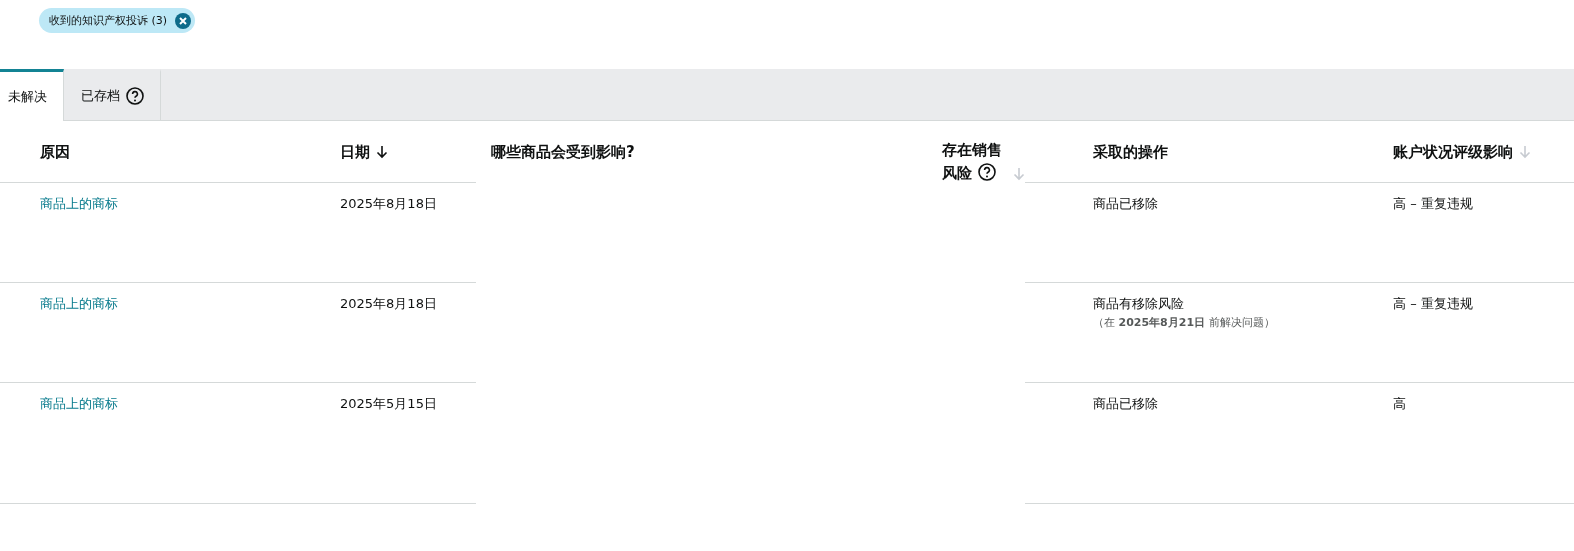 This screenshot has height=551, width=1574. Describe the element at coordinates (1399, 403) in the screenshot. I see `impact-text: 高` at that location.